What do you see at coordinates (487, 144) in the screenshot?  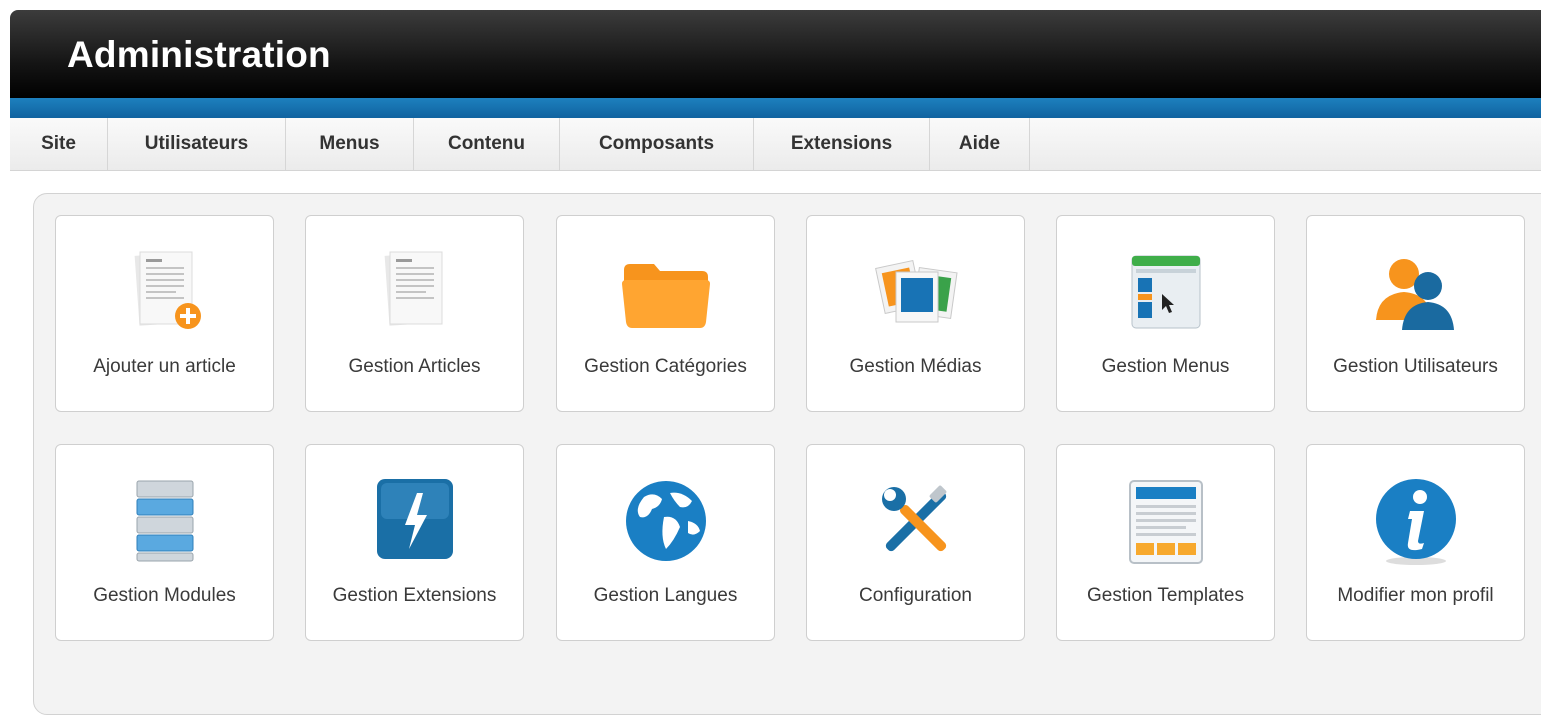 I see `menu-contenu: Contenu` at bounding box center [487, 144].